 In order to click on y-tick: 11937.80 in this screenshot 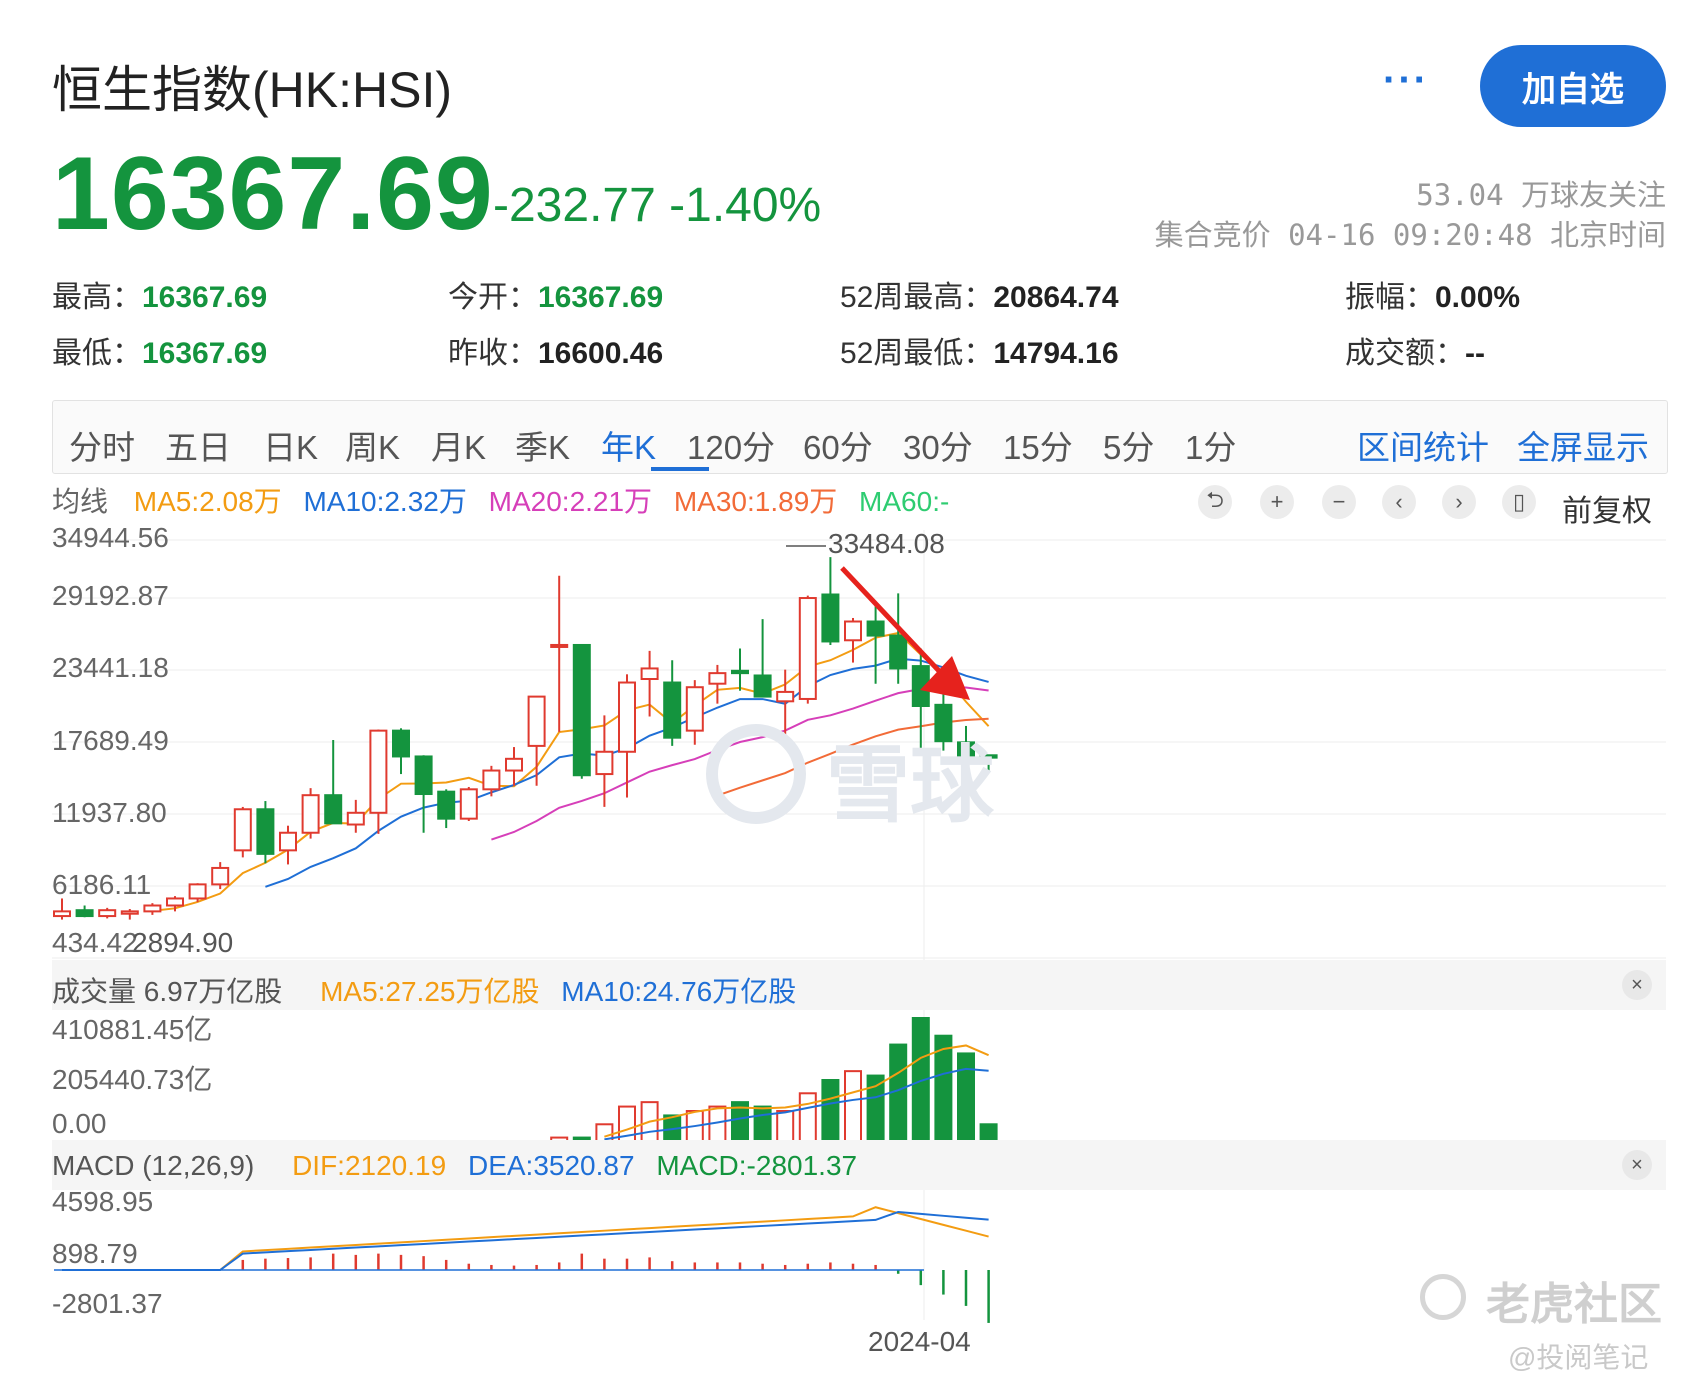, I will do `click(109, 812)`.